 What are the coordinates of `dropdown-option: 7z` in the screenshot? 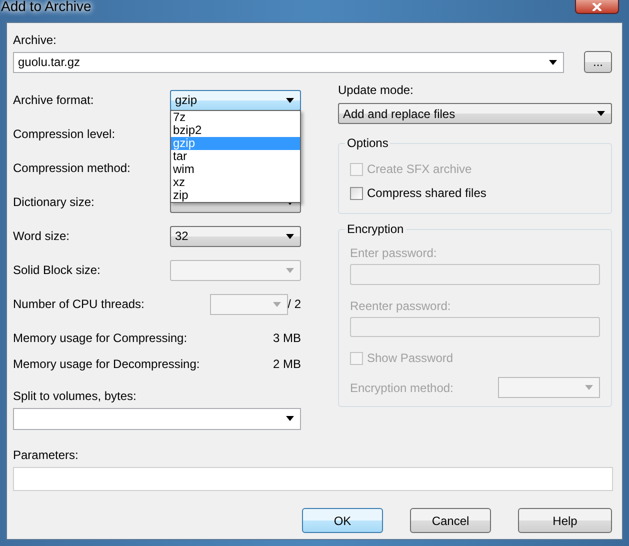 It's located at (235, 117).